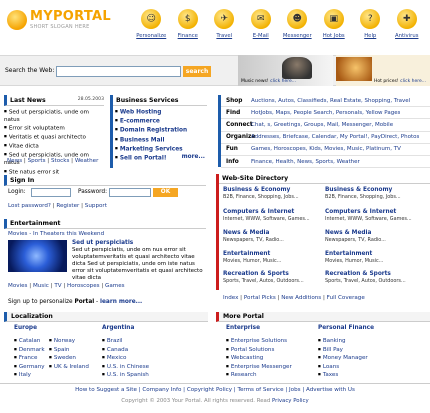 The height and width of the screenshot is (413, 430). What do you see at coordinates (161, 140) in the screenshot?
I see `service-link-business-mail: Business Mail` at bounding box center [161, 140].